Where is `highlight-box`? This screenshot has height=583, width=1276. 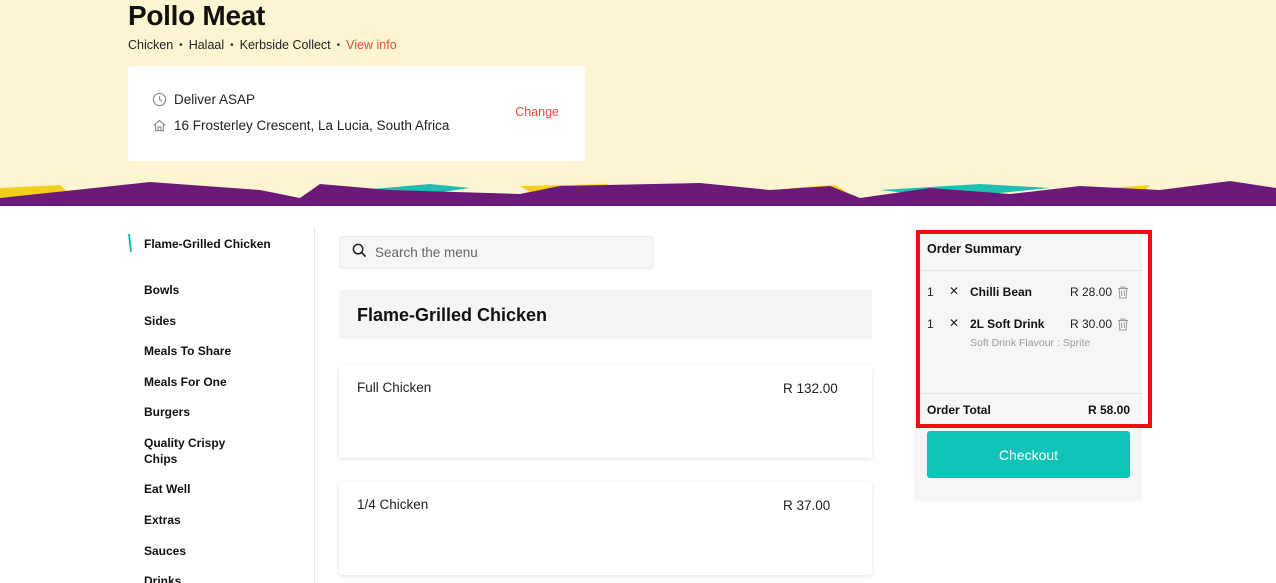
highlight-box is located at coordinates (1034, 329).